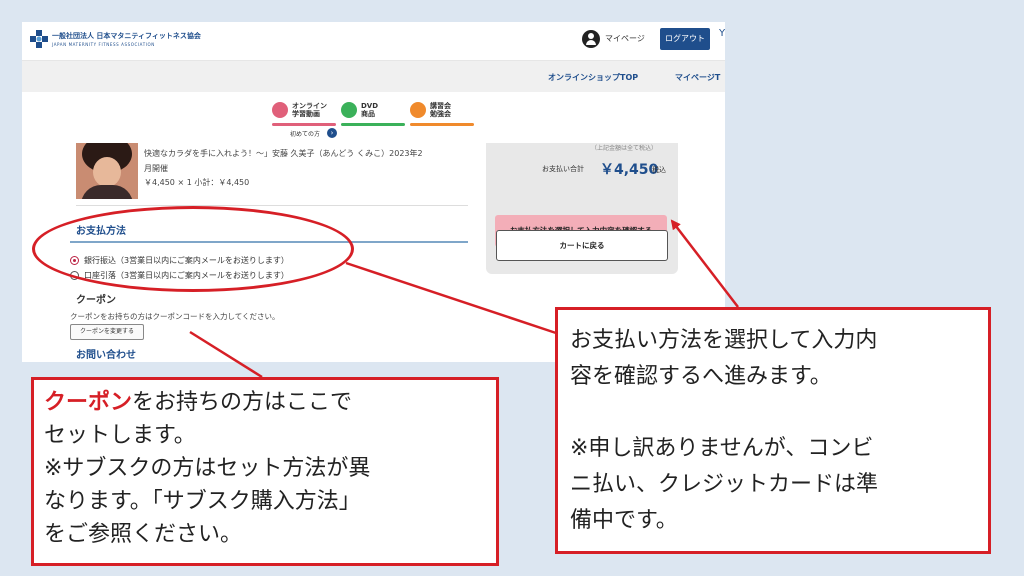  I want to click on nav-mypage-top: マイページT, so click(697, 77).